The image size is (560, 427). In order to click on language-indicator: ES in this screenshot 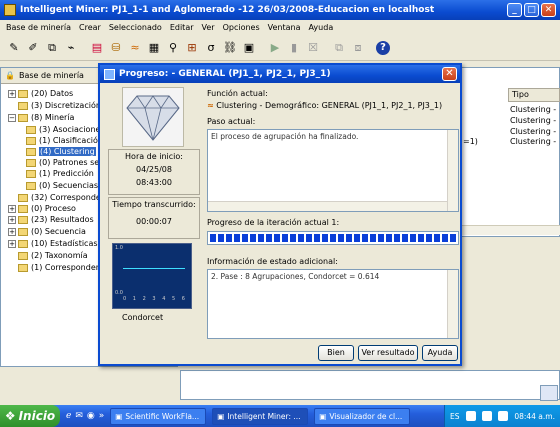, I will do `click(455, 416)`.